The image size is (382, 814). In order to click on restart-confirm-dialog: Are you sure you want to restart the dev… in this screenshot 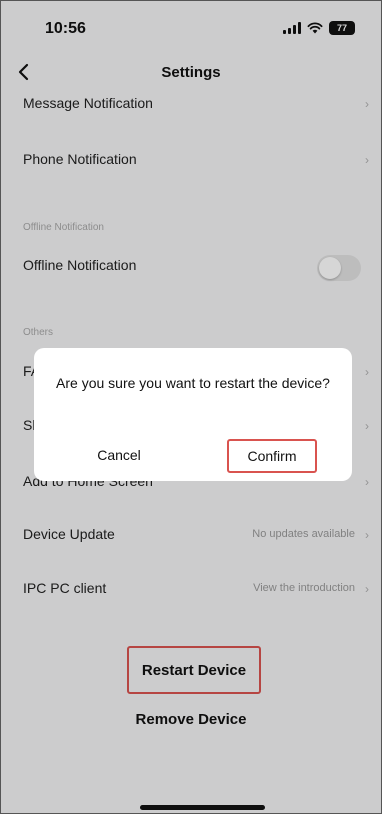, I will do `click(193, 414)`.